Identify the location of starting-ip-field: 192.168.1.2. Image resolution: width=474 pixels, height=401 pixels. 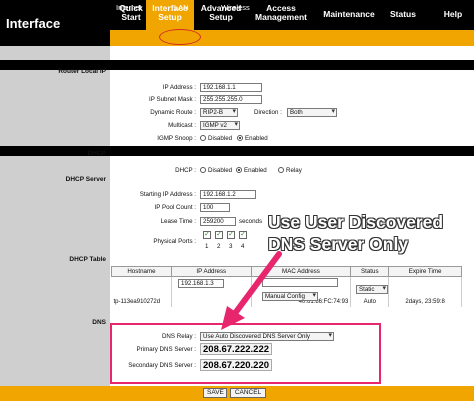
(228, 194).